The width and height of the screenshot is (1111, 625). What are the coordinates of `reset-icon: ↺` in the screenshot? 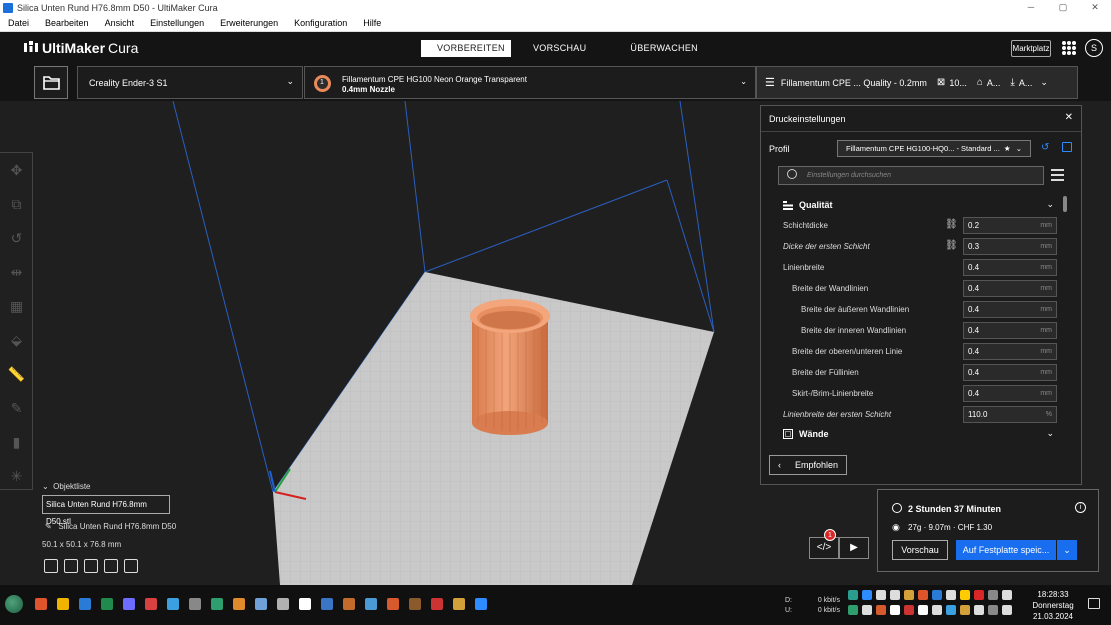 It's located at (1045, 147).